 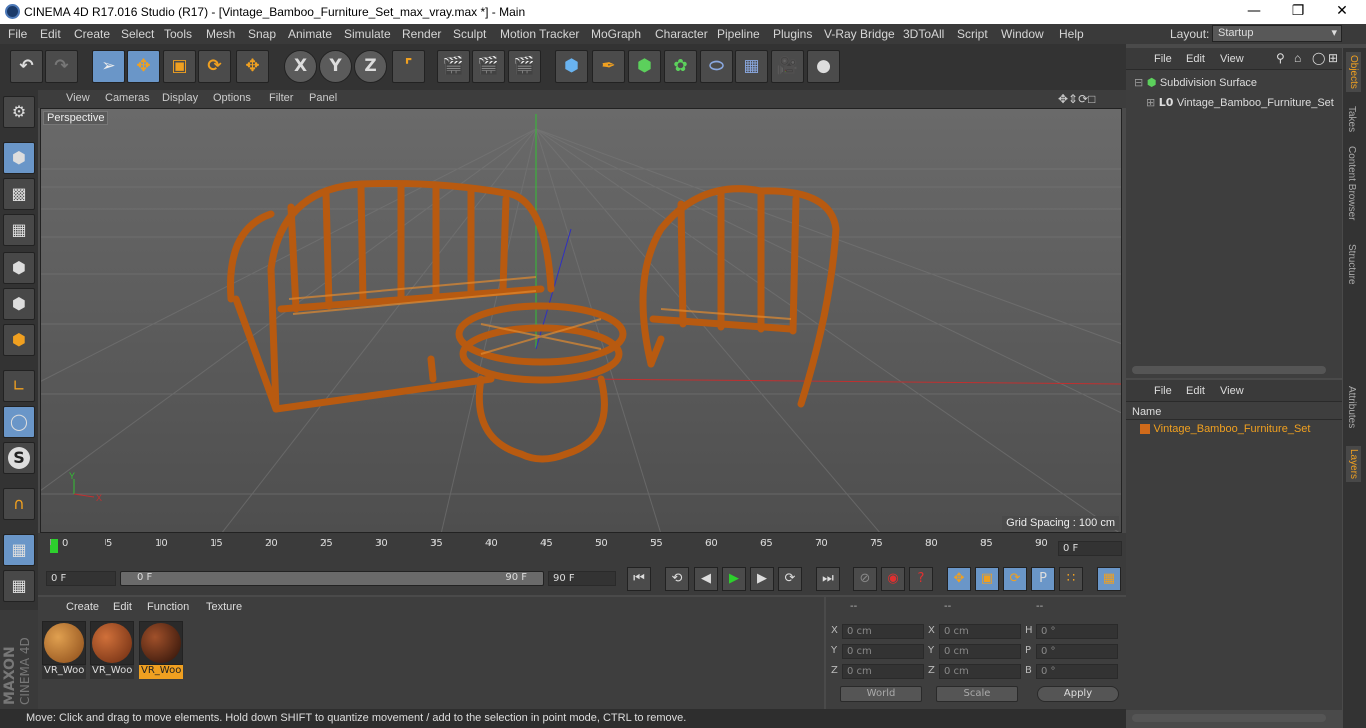 I want to click on rotation-p-field: 0 °, so click(x=1077, y=651).